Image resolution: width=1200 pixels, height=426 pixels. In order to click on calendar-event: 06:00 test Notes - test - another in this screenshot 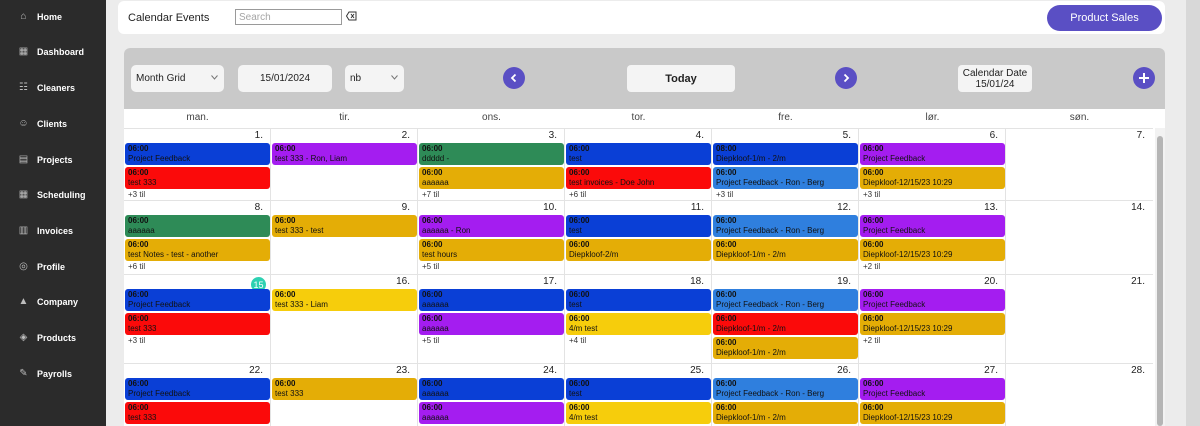, I will do `click(197, 250)`.